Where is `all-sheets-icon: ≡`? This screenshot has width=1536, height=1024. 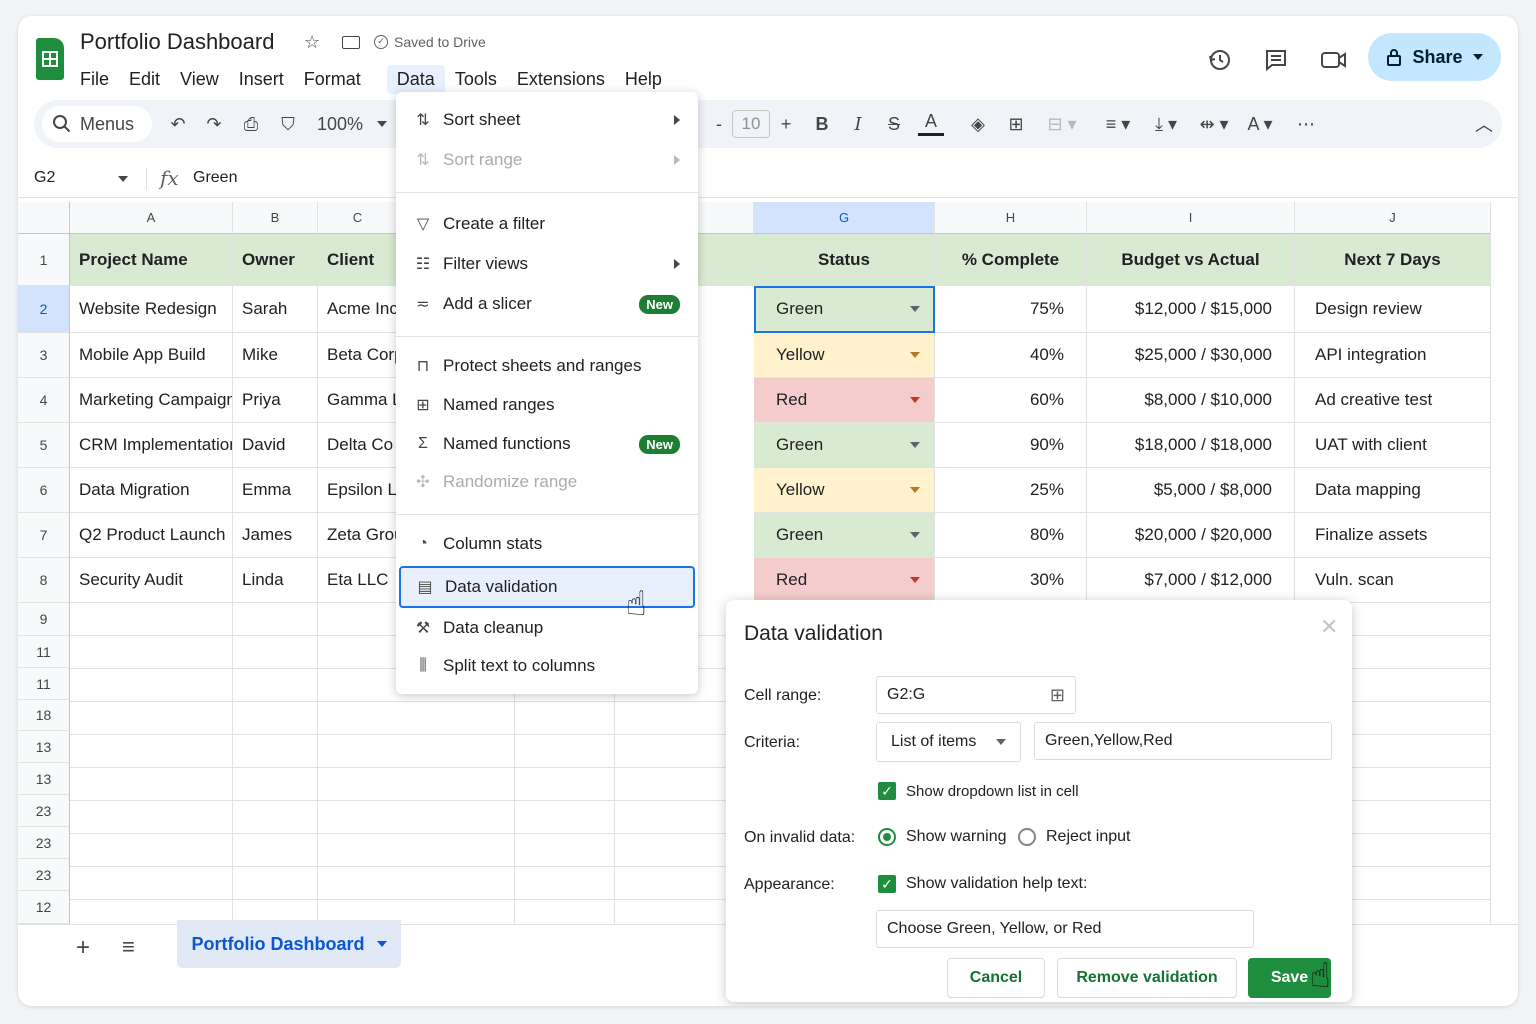 all-sheets-icon: ≡ is located at coordinates (128, 947).